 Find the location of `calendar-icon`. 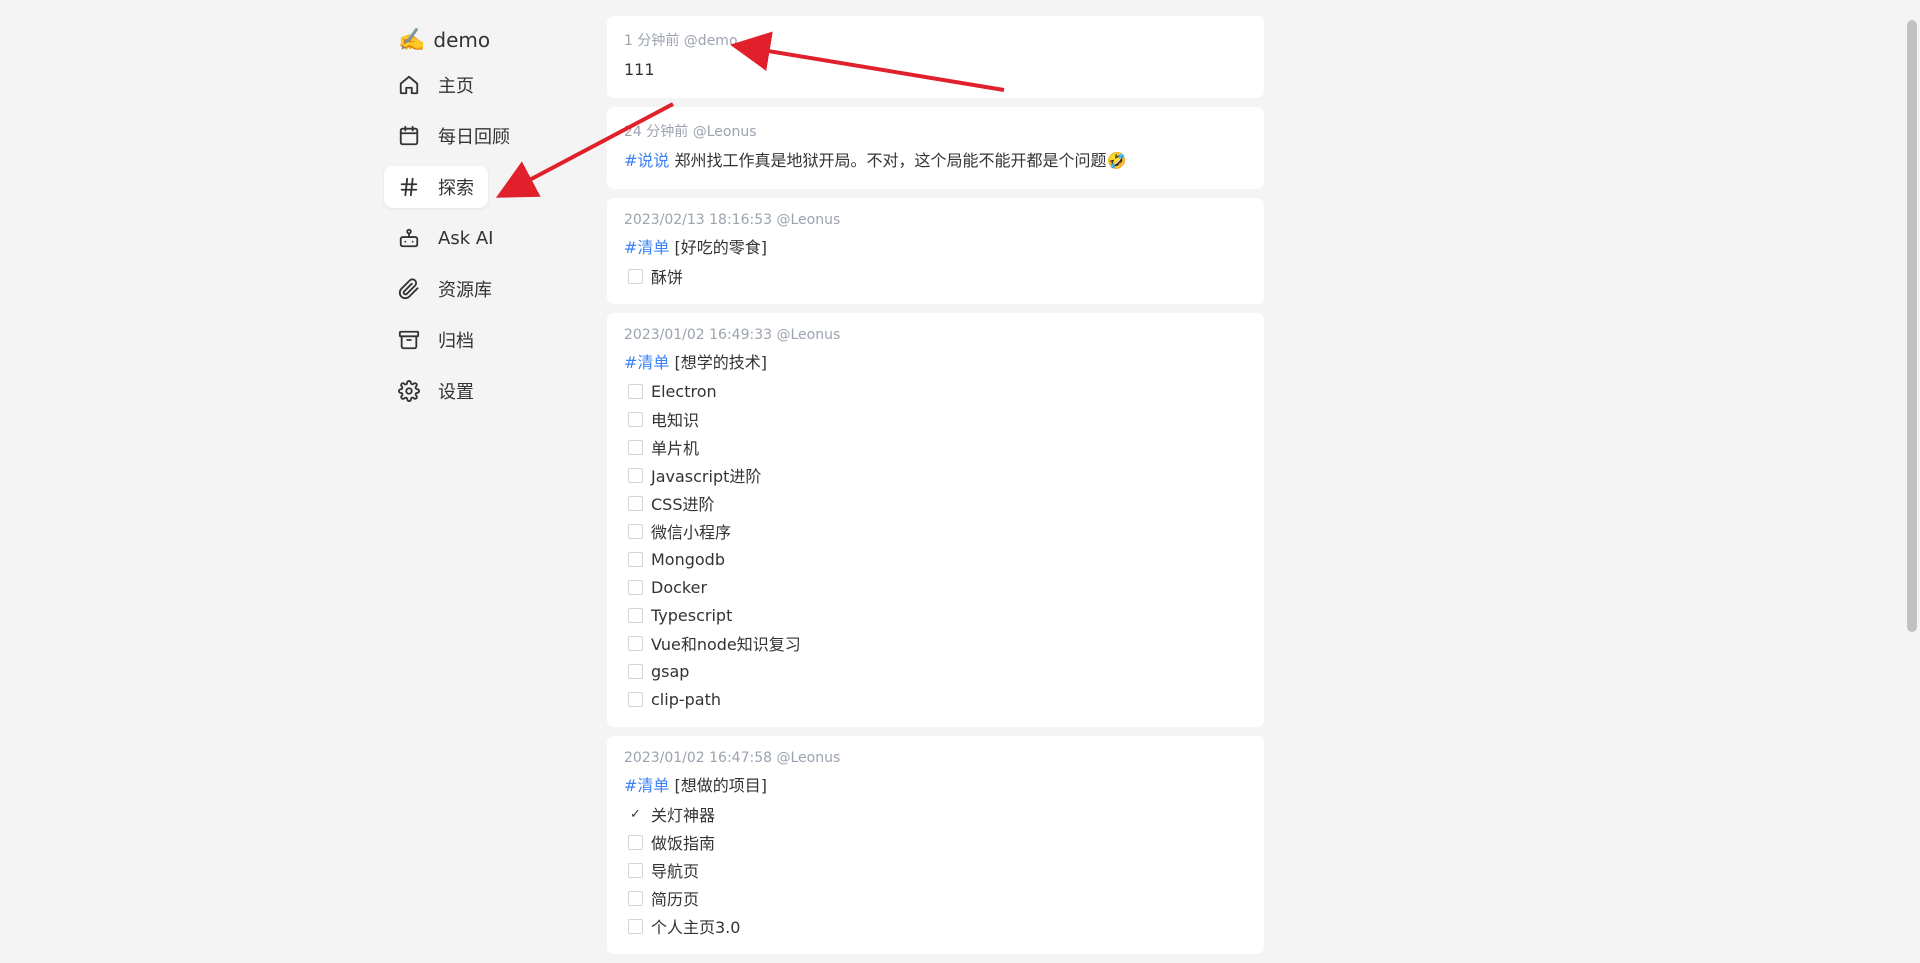

calendar-icon is located at coordinates (409, 136).